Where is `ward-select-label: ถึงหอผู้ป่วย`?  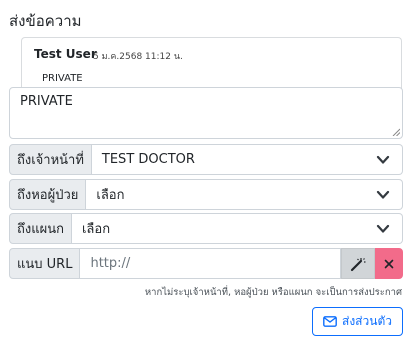 ward-select-label: ถึงหอผู้ป่วย is located at coordinates (48, 194).